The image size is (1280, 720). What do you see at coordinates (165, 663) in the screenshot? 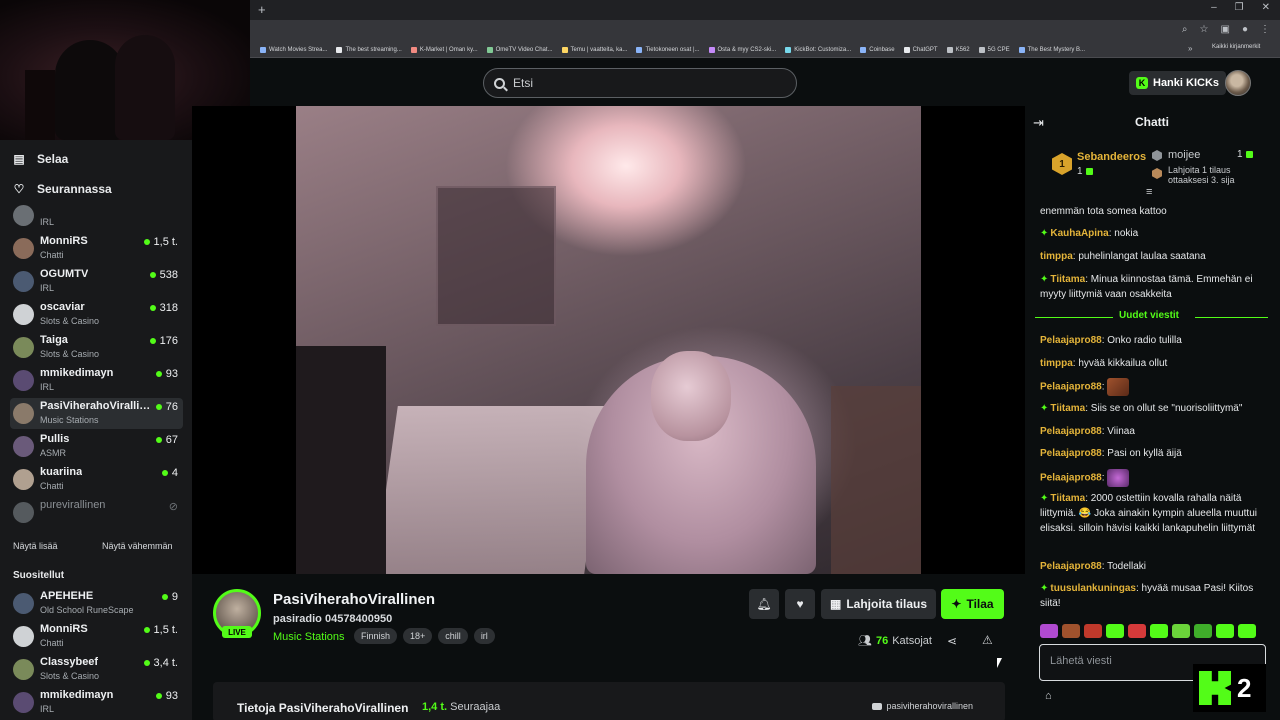
I see `channel-viewer-count: 3,4 t.` at bounding box center [165, 663].